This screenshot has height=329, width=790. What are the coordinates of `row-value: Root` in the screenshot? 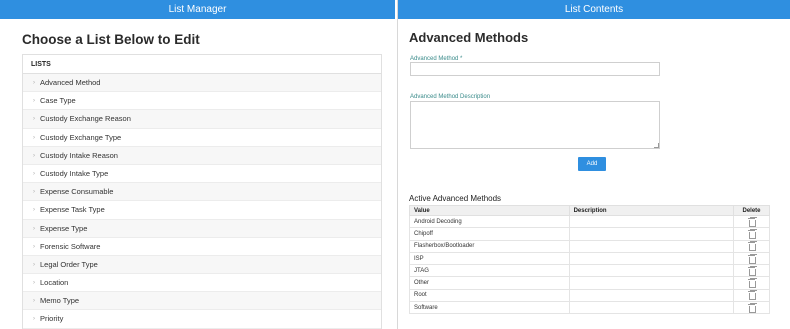 It's located at (489, 295).